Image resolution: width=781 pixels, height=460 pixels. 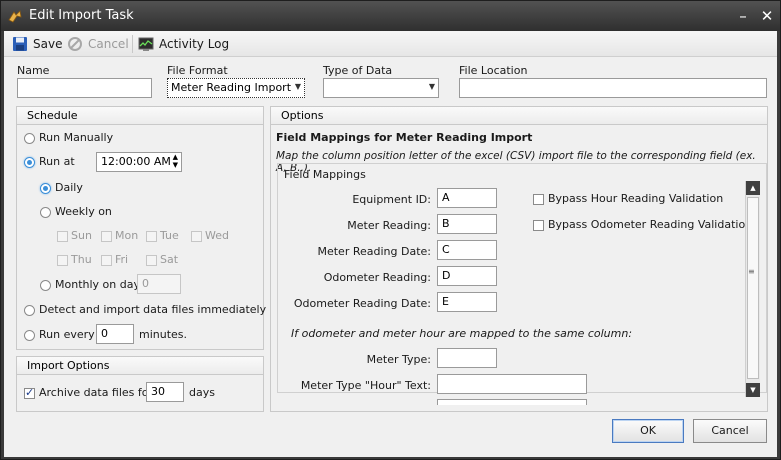 What do you see at coordinates (106, 236) in the screenshot?
I see `checkbox-mon` at bounding box center [106, 236].